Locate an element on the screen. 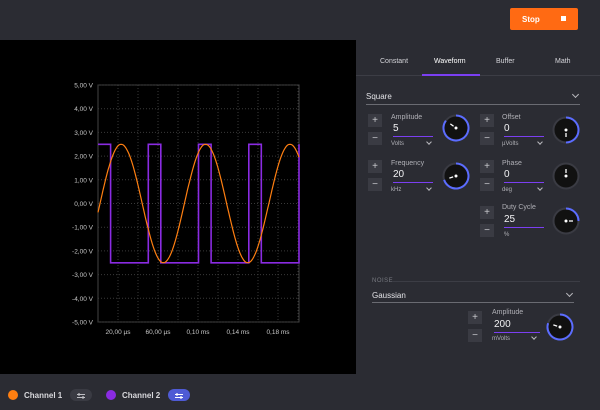  frequency-unit-value: kHz is located at coordinates (396, 190).